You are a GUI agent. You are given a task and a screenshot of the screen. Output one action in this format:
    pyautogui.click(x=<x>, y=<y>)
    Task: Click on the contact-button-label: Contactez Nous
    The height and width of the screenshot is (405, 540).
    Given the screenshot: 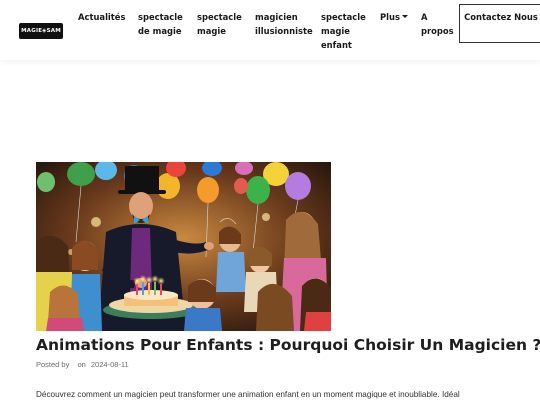 What is the action you would take?
    pyautogui.click(x=501, y=17)
    